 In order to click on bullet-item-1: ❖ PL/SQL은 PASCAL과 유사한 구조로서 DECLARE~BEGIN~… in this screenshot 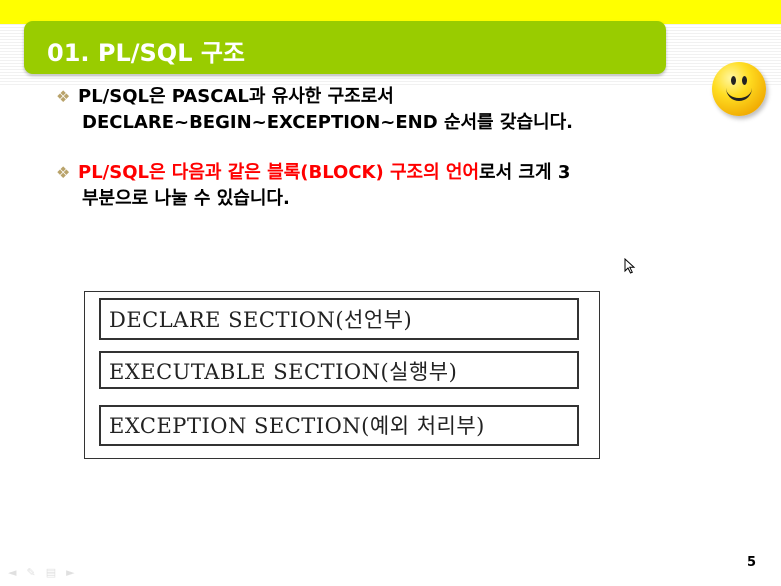, I will do `click(314, 110)`.